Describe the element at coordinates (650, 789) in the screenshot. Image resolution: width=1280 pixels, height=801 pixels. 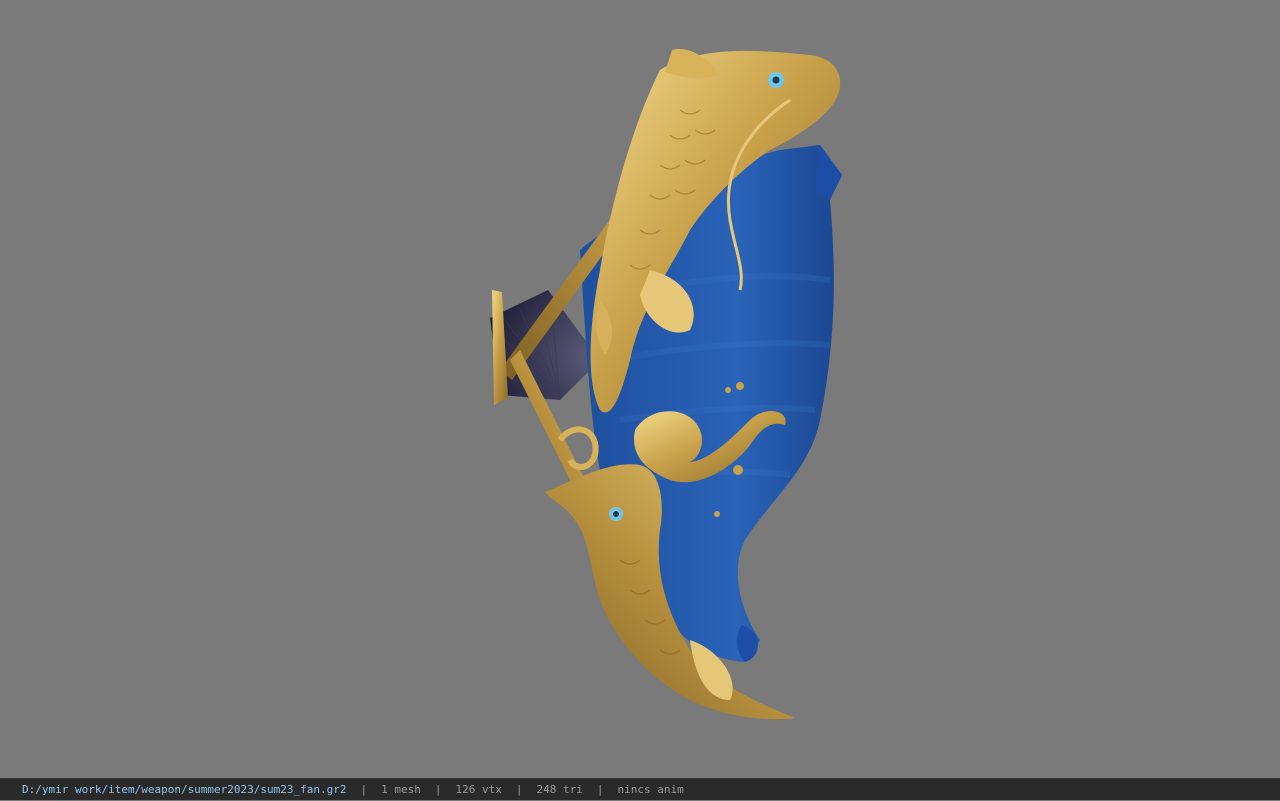
I see `animation-status: nincs anim` at that location.